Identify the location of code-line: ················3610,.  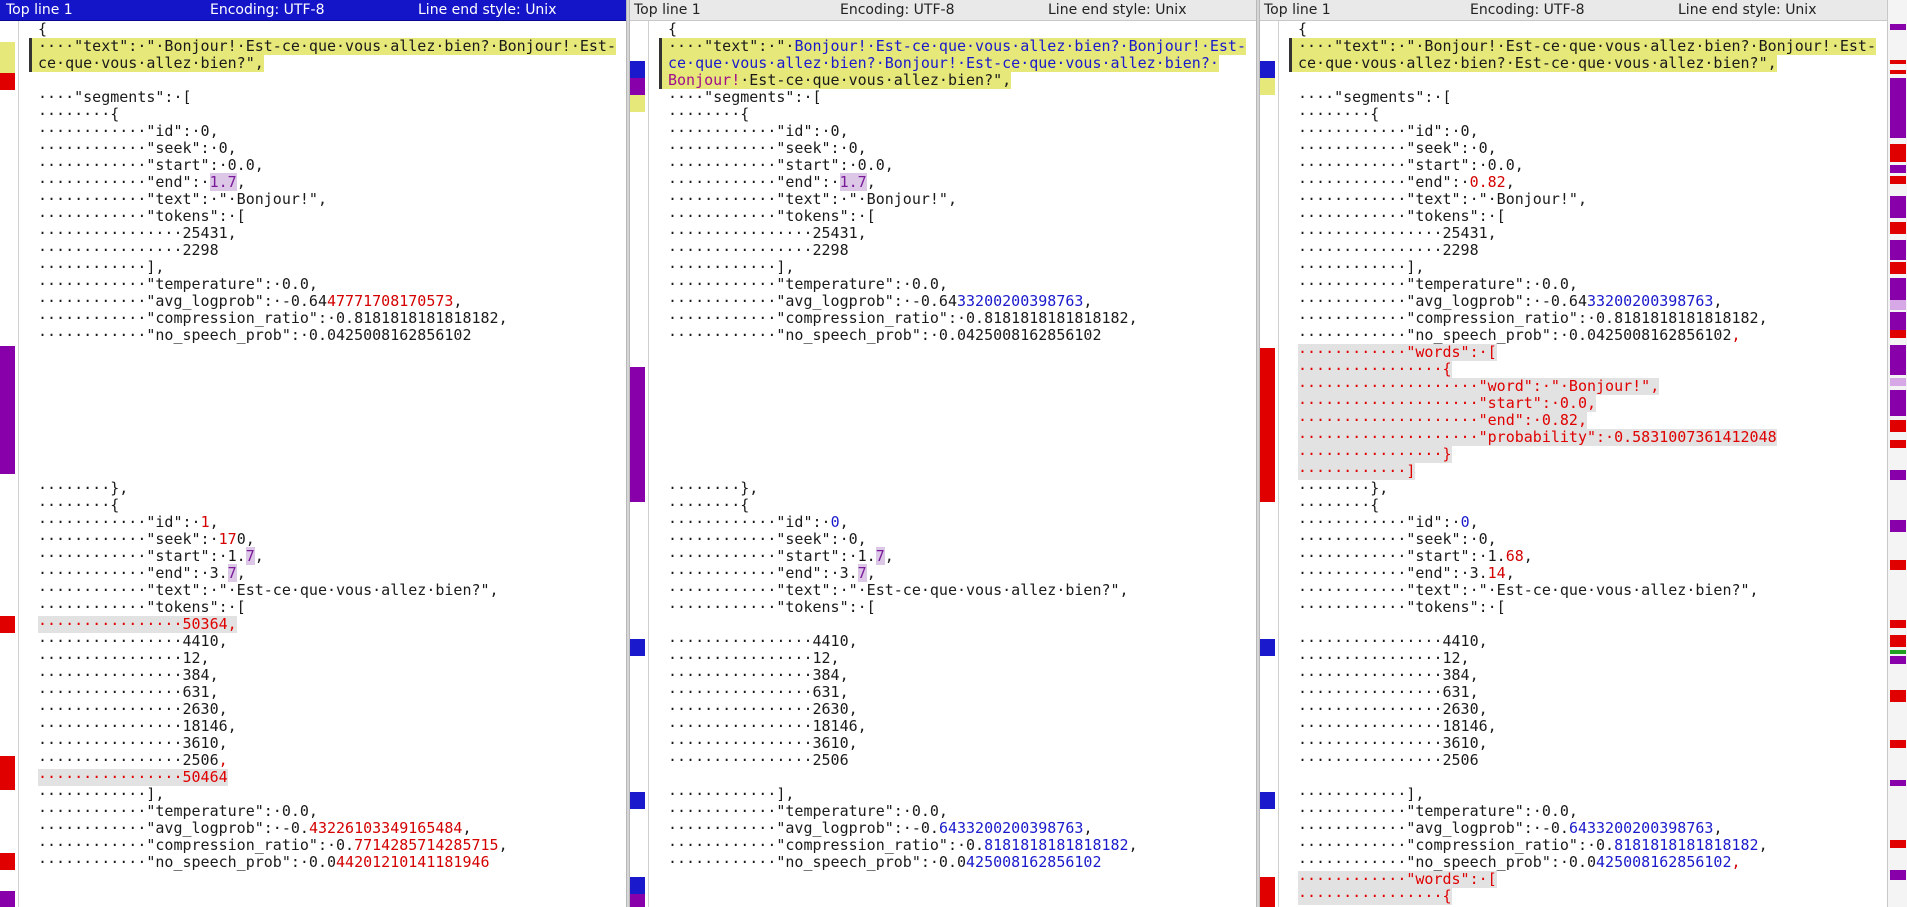
(763, 743).